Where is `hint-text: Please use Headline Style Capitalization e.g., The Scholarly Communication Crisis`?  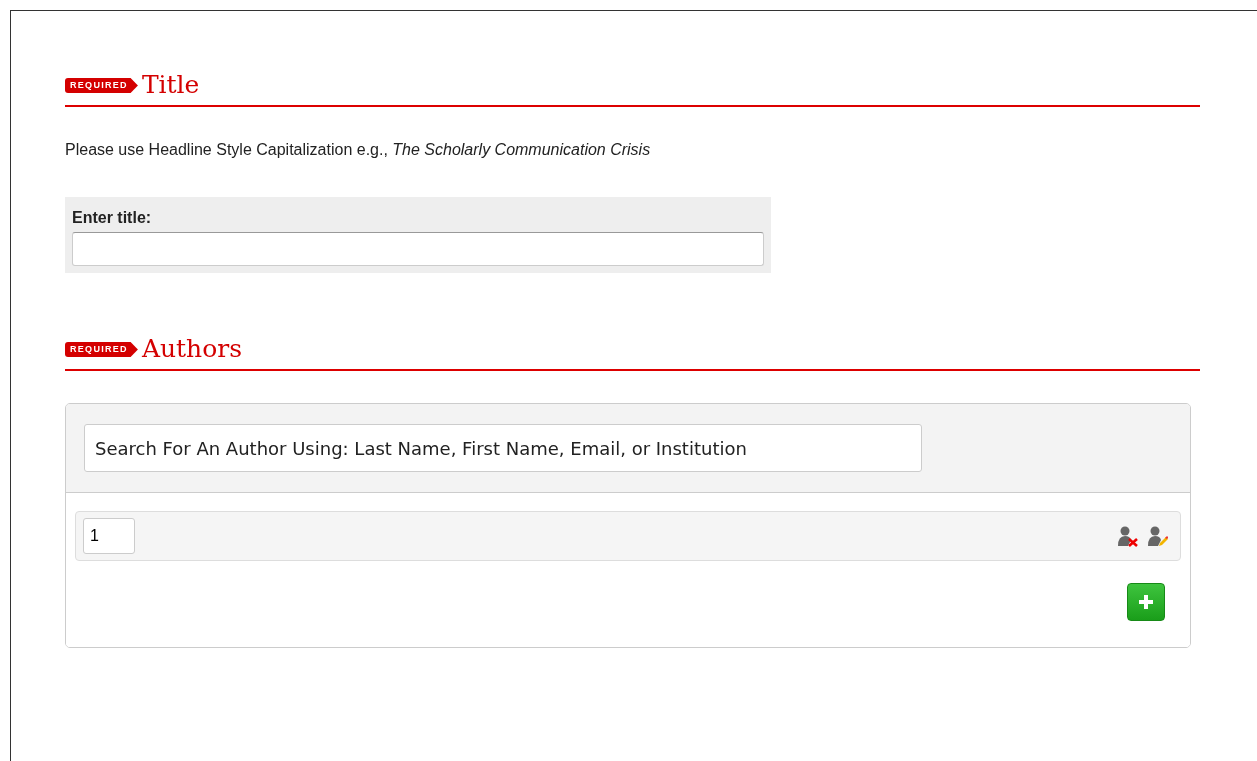 hint-text: Please use Headline Style Capitalization e.g., The Scholarly Communication Crisis is located at coordinates (358, 150).